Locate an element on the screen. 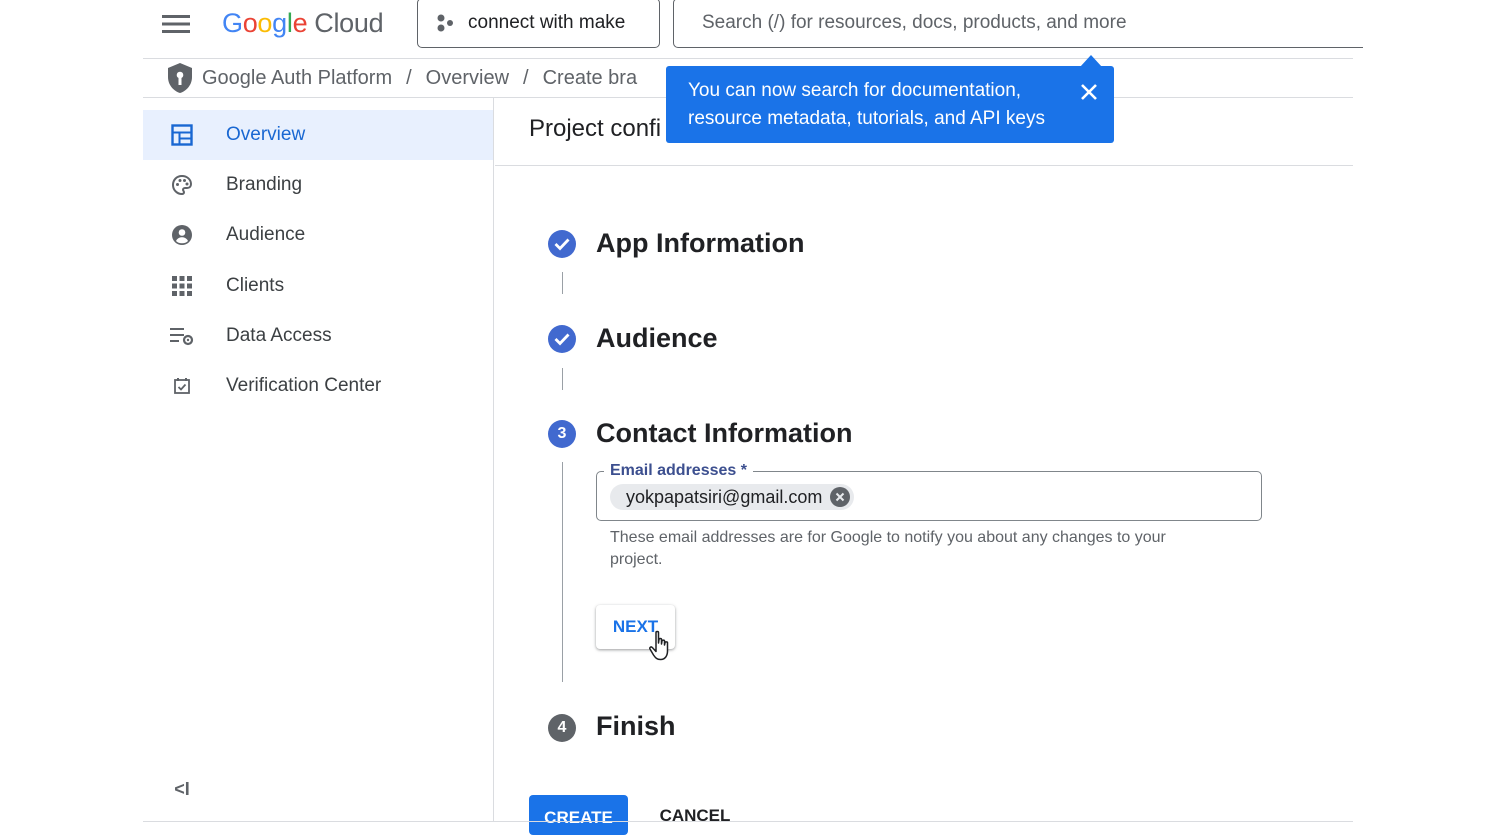  project-name: connect with make is located at coordinates (547, 22).